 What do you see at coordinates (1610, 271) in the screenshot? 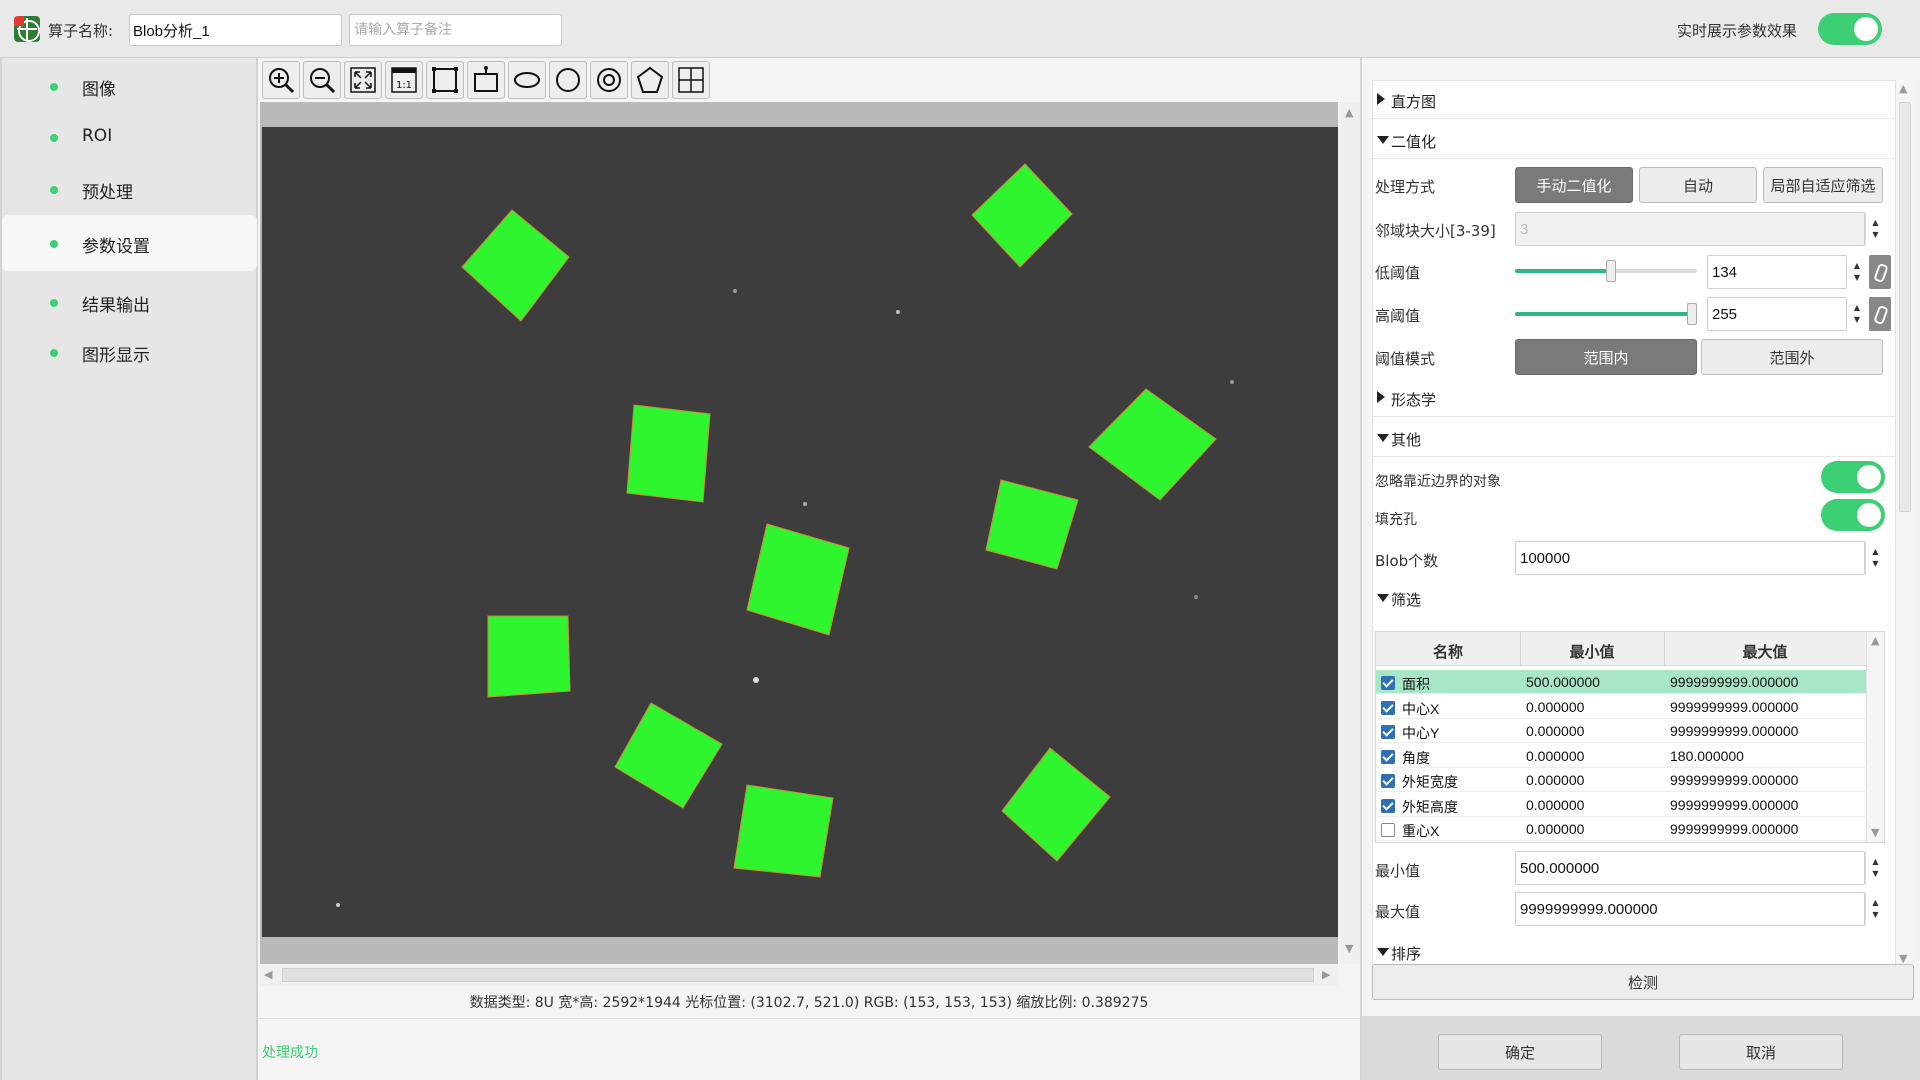
I see `low-threshold-handle` at bounding box center [1610, 271].